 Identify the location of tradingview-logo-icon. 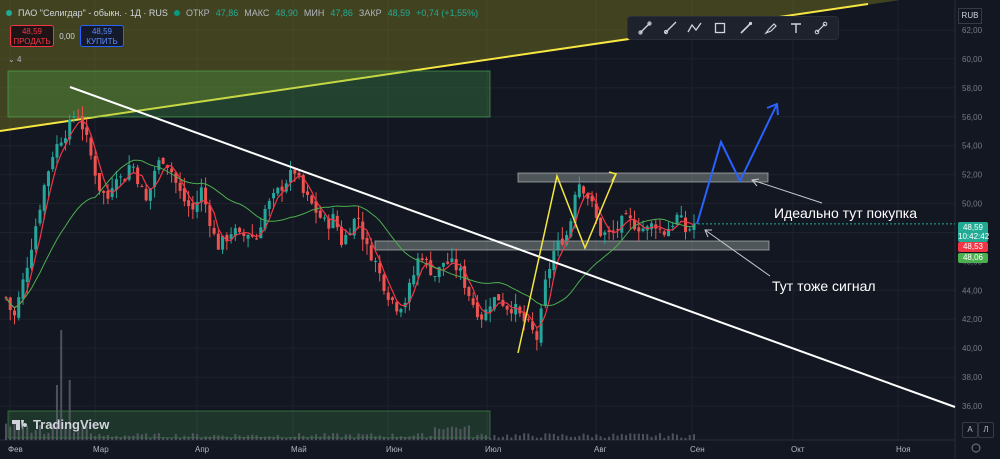
(20, 424).